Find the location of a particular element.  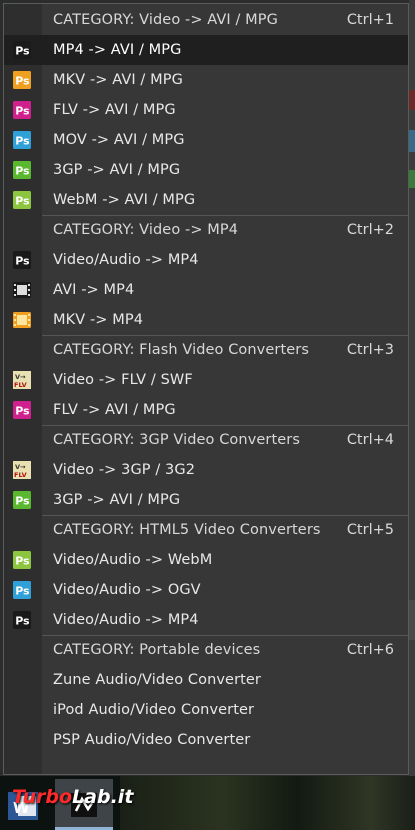

menu-item-label: PSP Audio/Video Converter is located at coordinates (152, 740).